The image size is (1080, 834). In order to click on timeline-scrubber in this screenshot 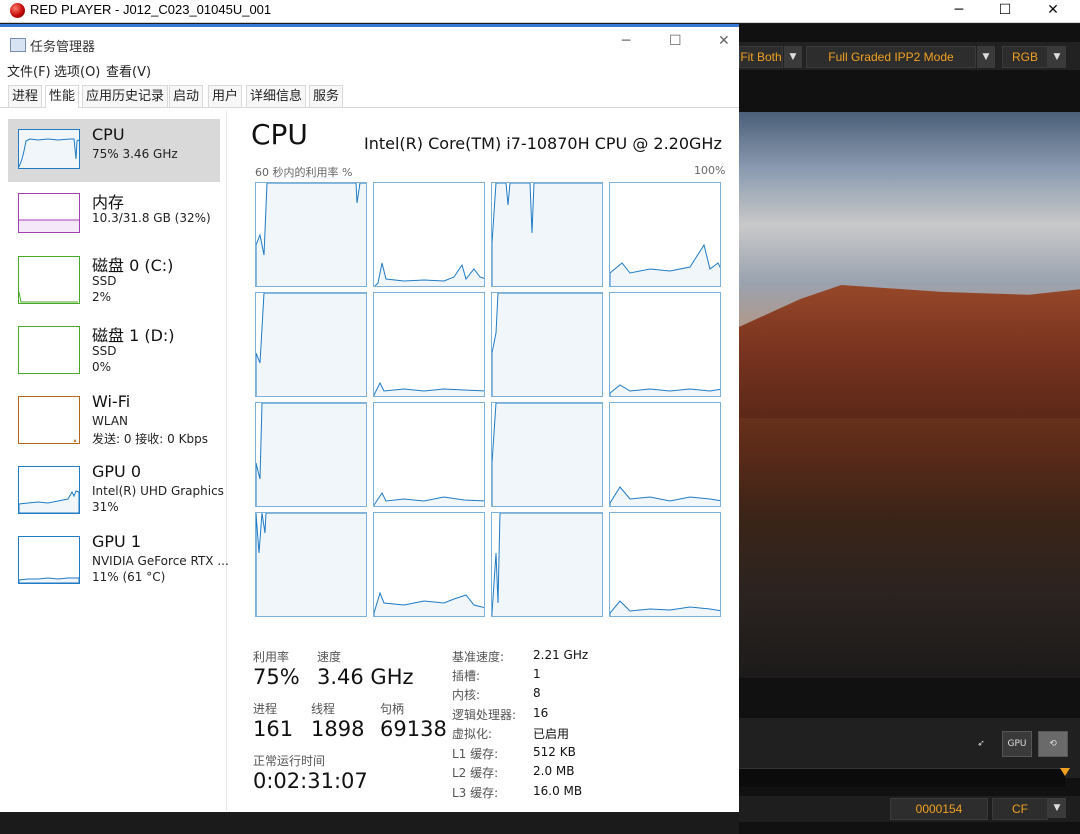, I will do `click(902, 777)`.